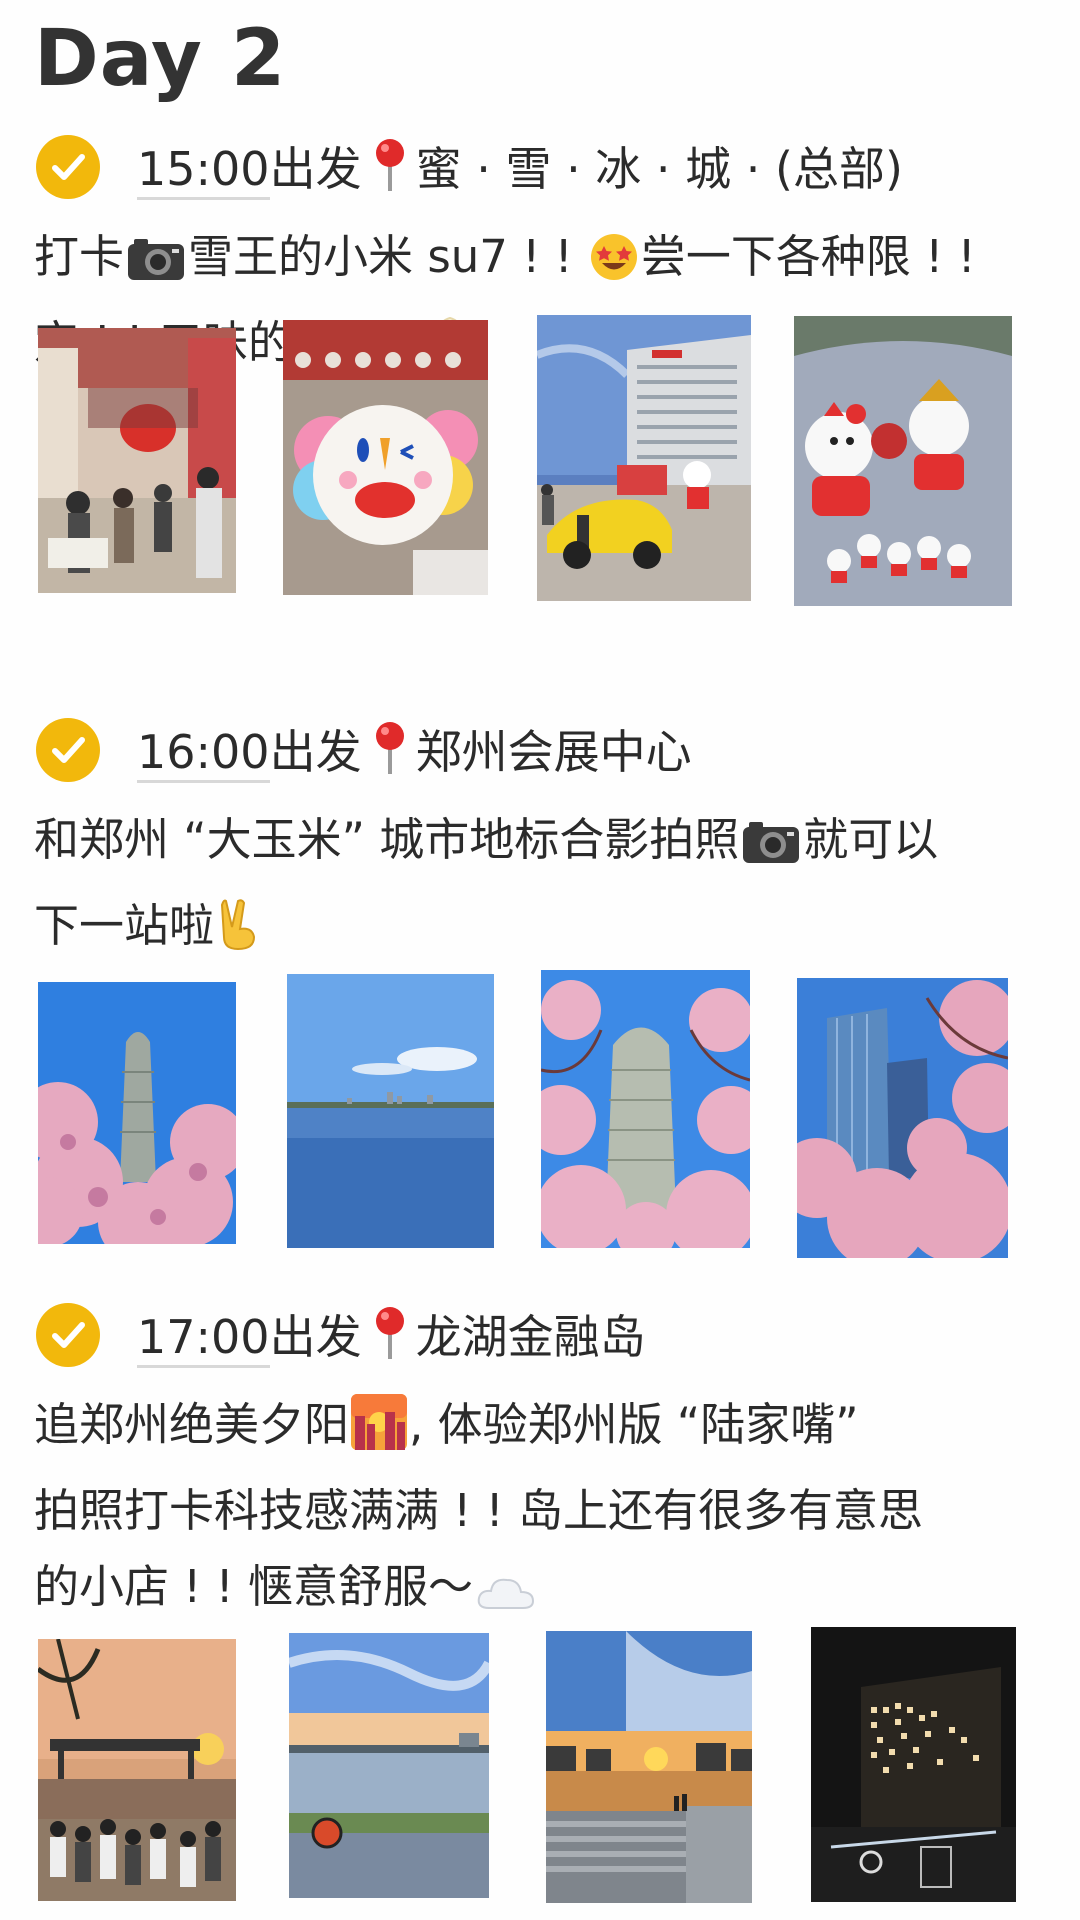  I want to click on photo-snowman-figures, so click(903, 461).